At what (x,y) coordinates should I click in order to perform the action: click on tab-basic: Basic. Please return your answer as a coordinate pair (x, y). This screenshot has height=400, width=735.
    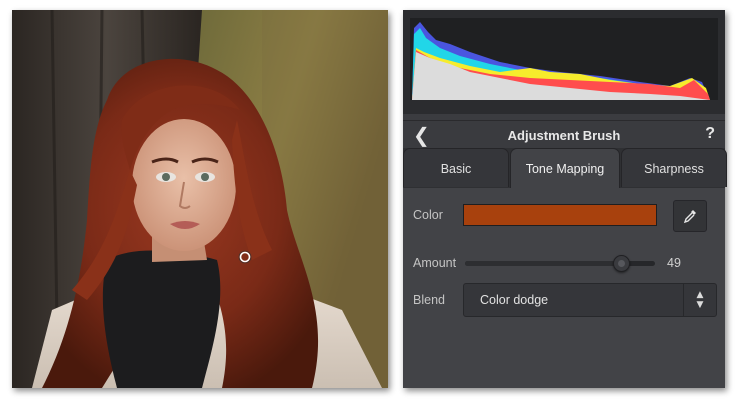
    Looking at the image, I should click on (456, 167).